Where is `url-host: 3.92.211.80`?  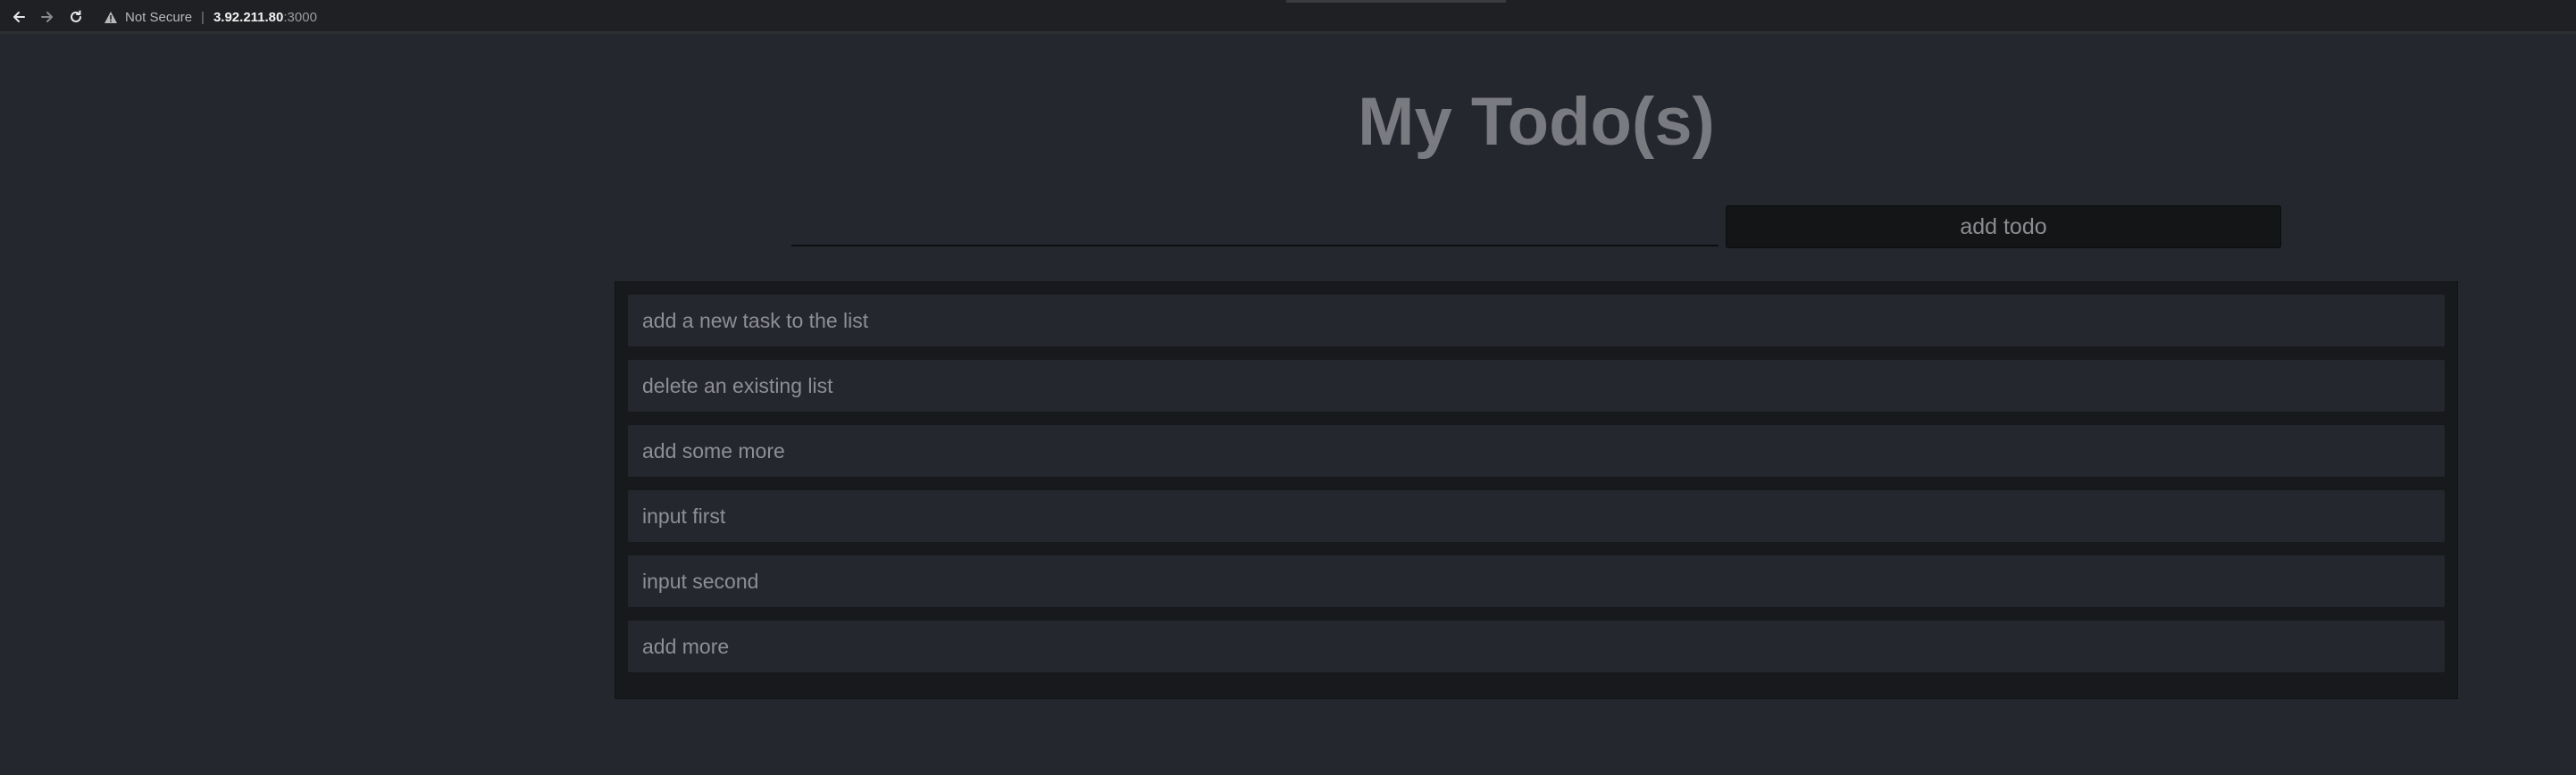
url-host: 3.92.211.80 is located at coordinates (248, 18).